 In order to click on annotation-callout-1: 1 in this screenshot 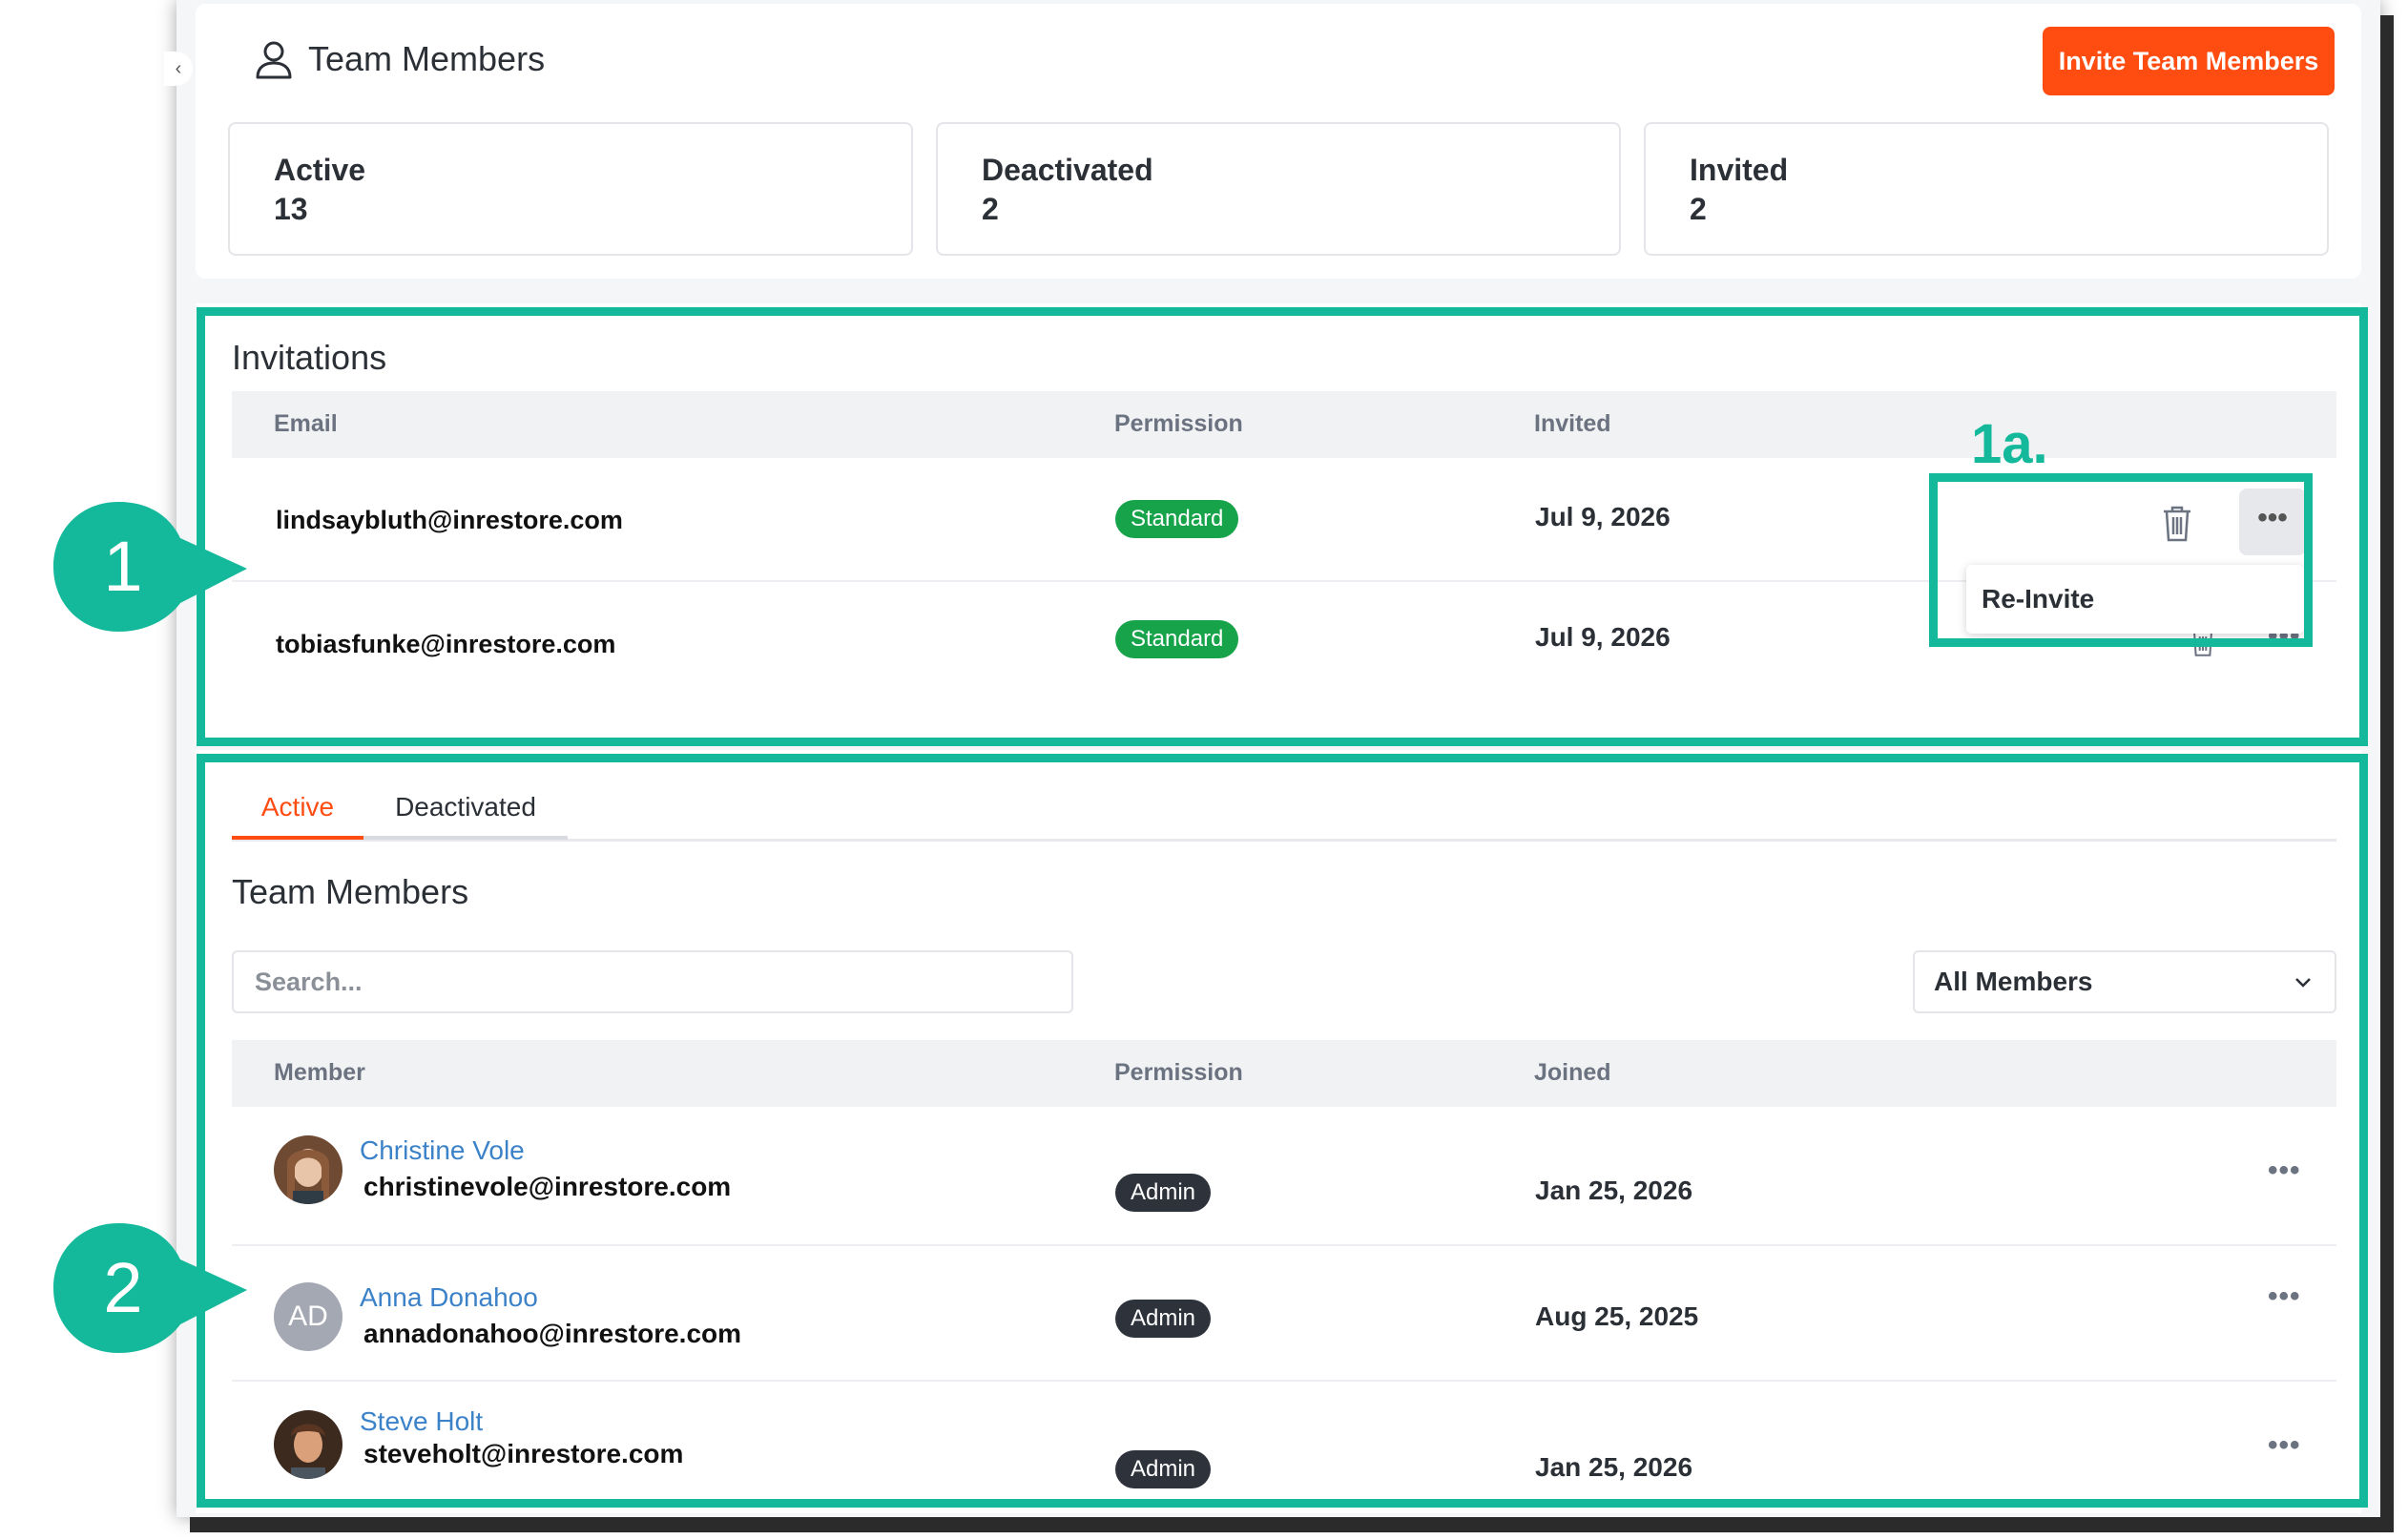, I will do `click(161, 567)`.